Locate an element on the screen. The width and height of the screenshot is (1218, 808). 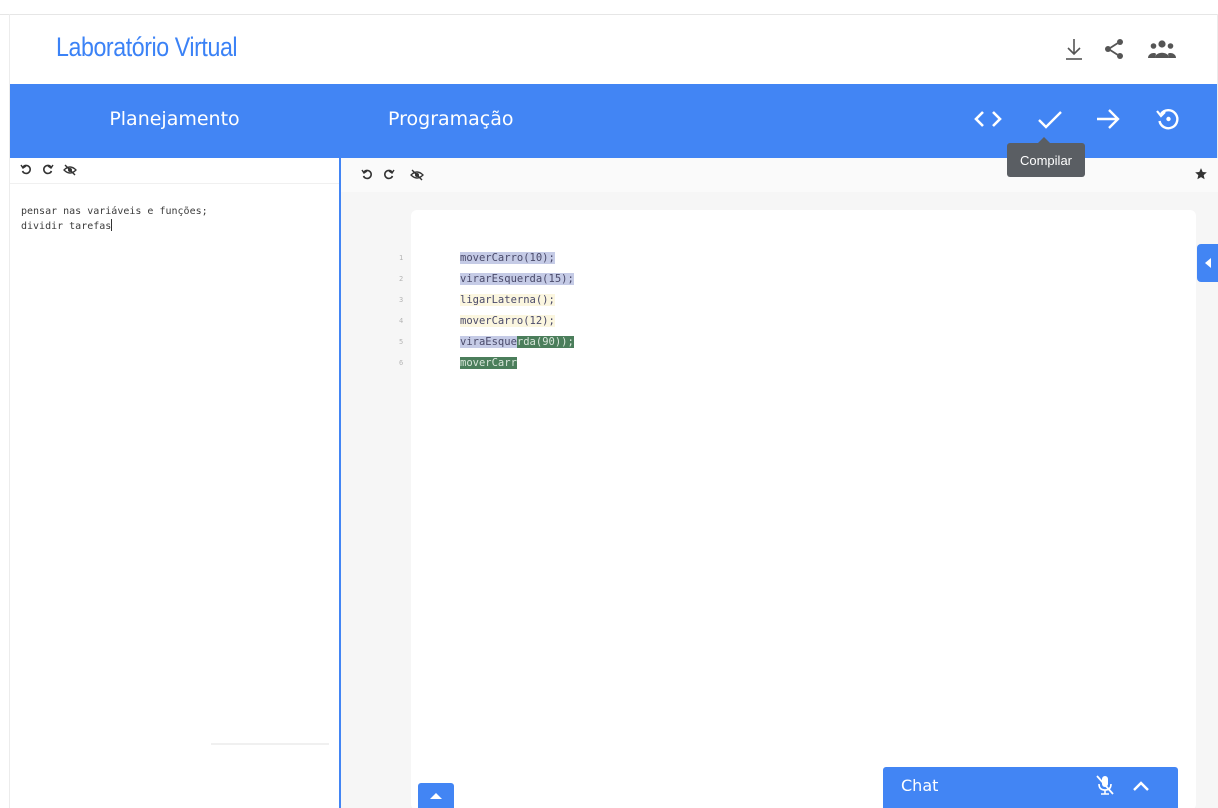
chat-bar: Chat is located at coordinates (1030, 787).